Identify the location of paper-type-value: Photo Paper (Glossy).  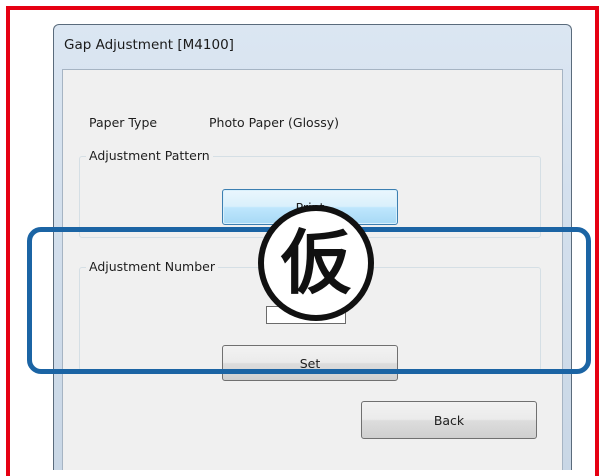
(274, 122).